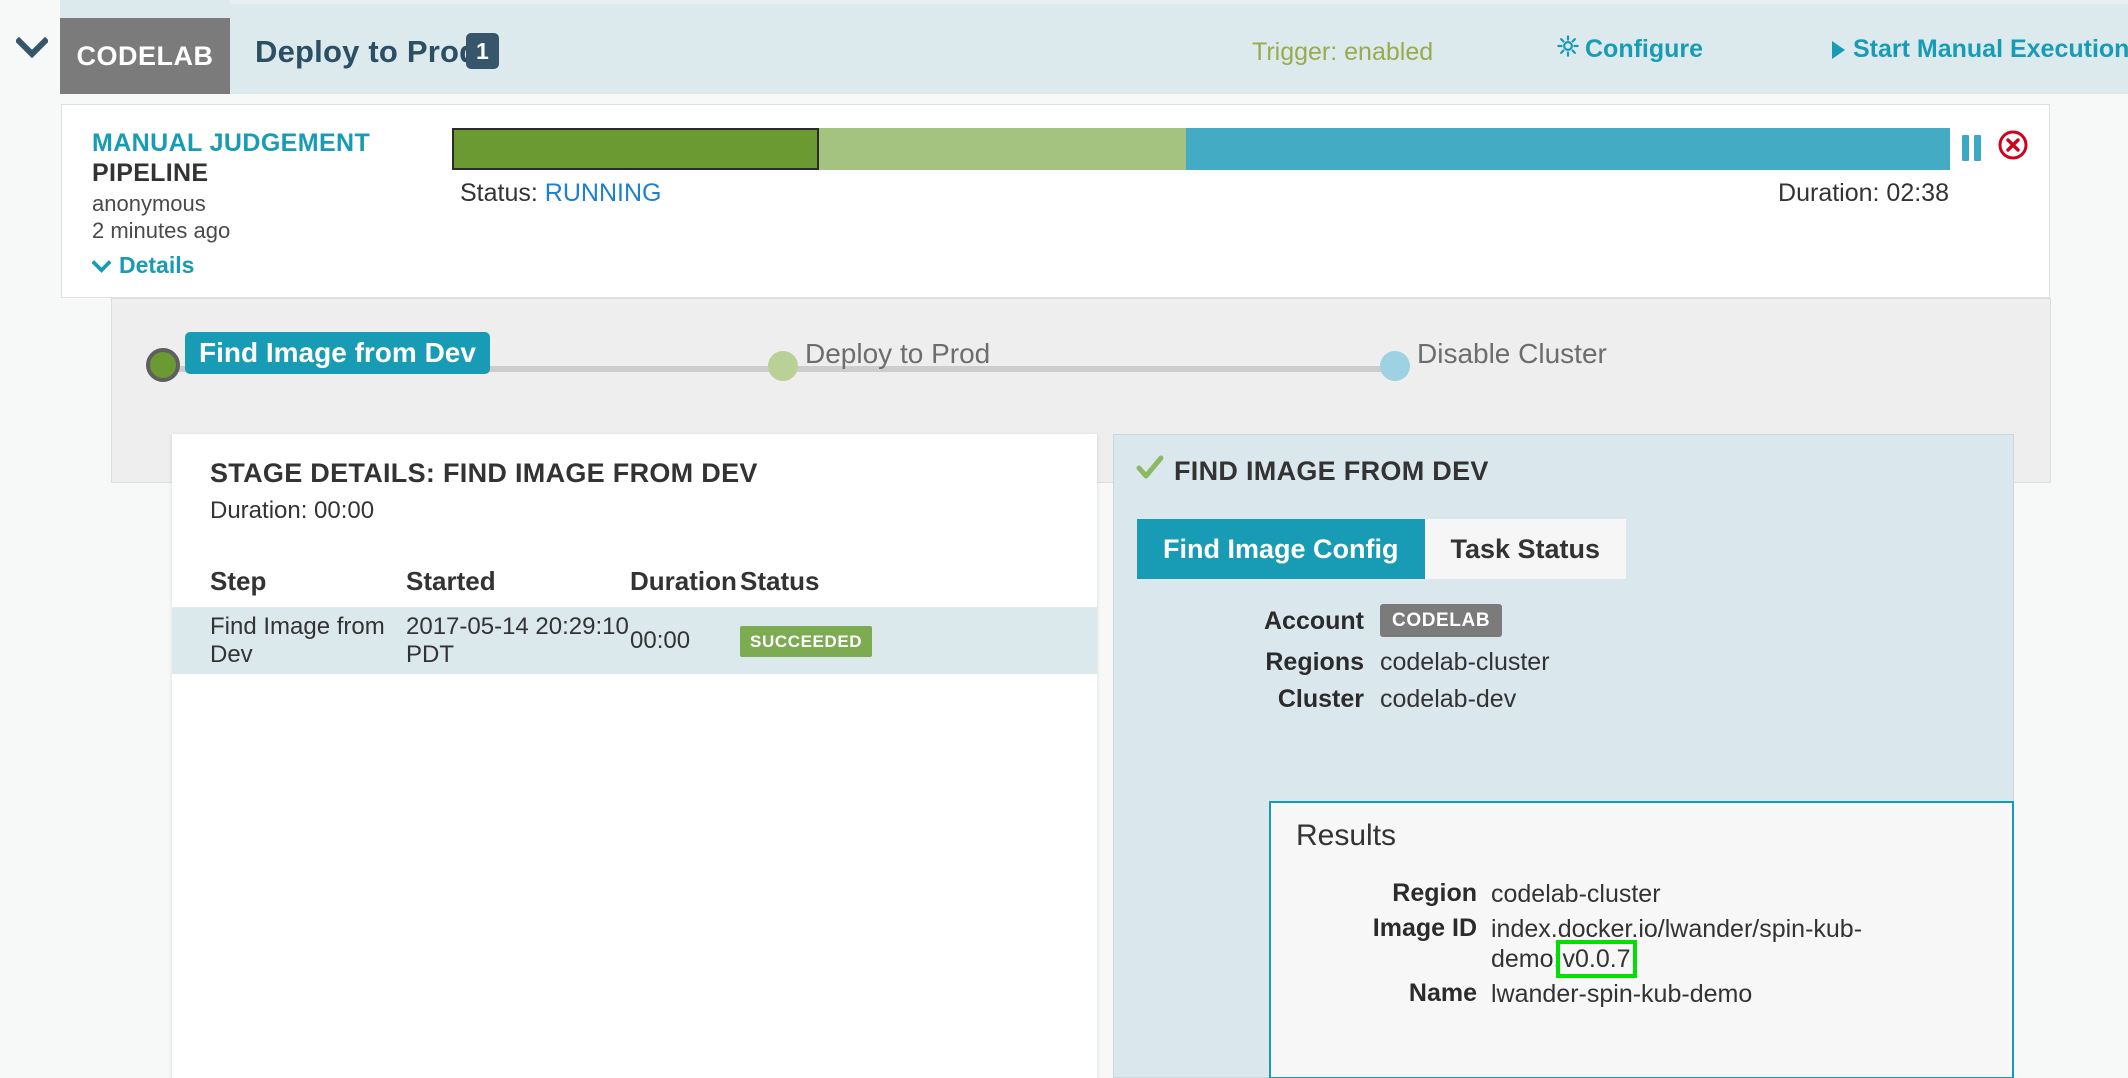 This screenshot has width=2128, height=1078. Describe the element at coordinates (1320, 699) in the screenshot. I see `field-label-cluster: Cluster` at that location.